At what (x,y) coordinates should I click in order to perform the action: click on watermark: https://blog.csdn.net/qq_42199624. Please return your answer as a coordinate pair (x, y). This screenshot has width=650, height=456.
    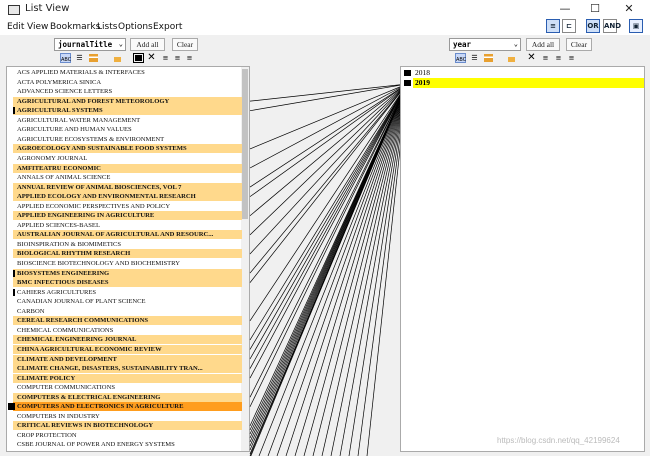
    Looking at the image, I should click on (558, 440).